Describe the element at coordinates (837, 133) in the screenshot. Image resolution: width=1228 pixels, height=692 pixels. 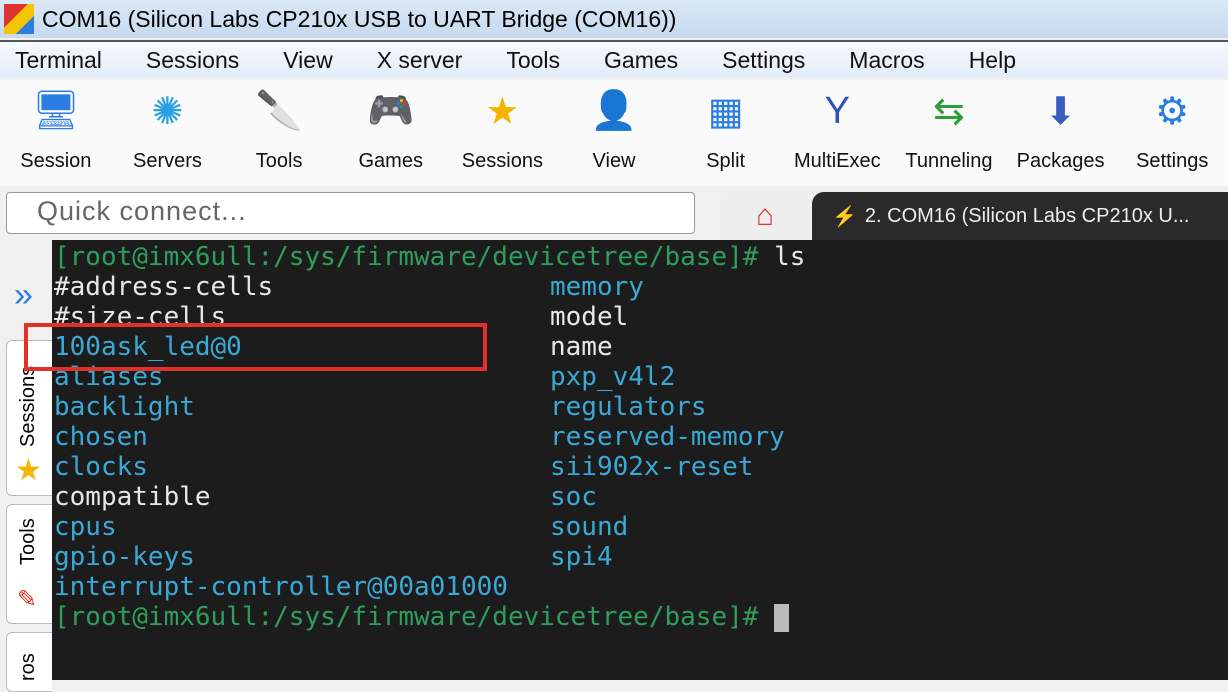
I see `toolbar-multiexec-button: Y MultiExec` at that location.